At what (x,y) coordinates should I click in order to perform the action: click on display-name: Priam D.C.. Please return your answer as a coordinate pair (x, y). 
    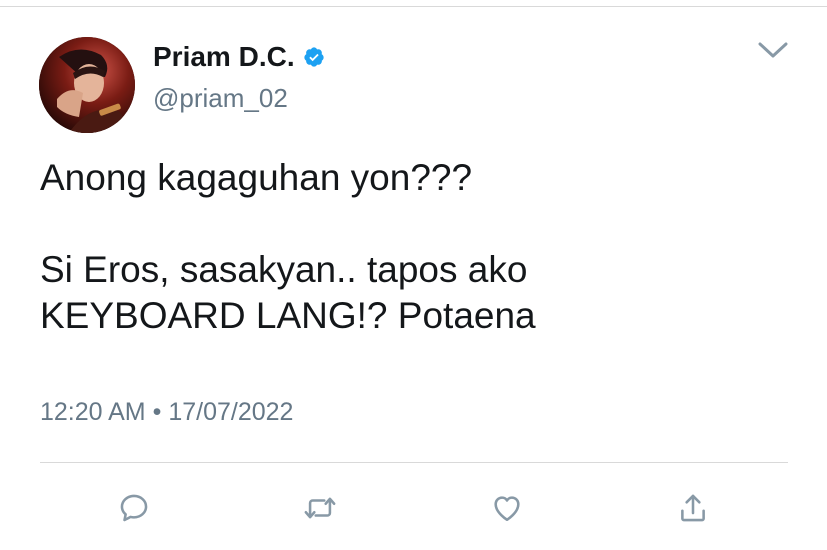
    Looking at the image, I should click on (224, 57).